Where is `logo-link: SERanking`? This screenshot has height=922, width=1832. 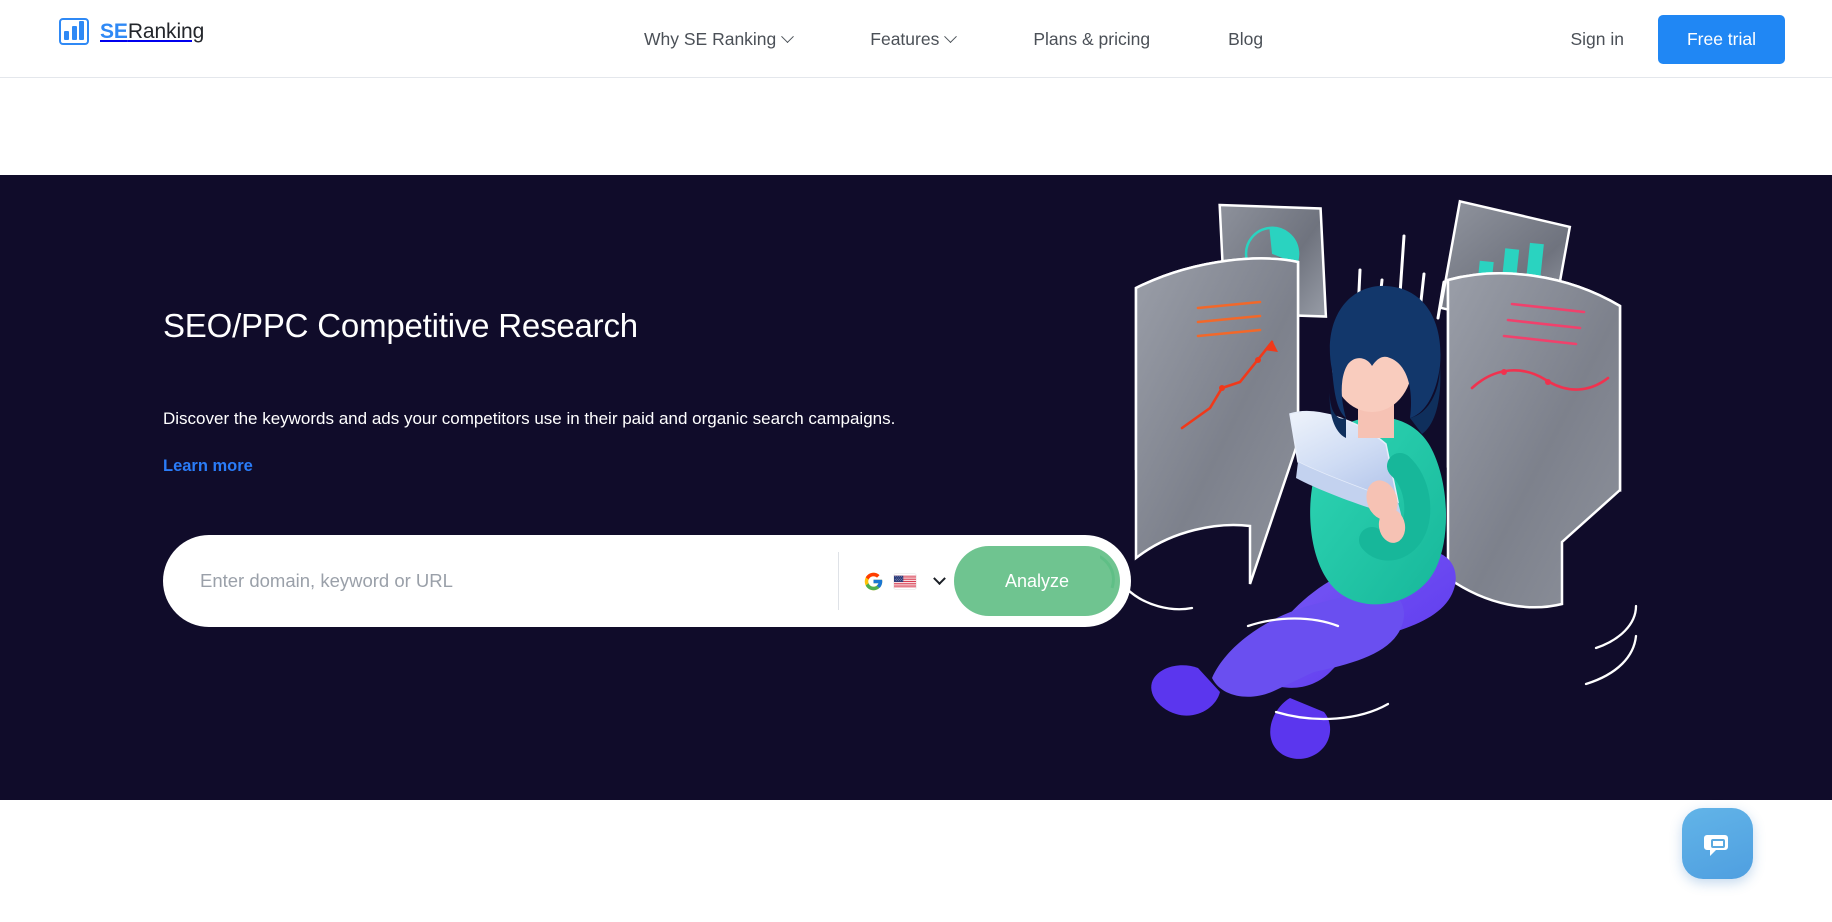 logo-link: SERanking is located at coordinates (131, 31).